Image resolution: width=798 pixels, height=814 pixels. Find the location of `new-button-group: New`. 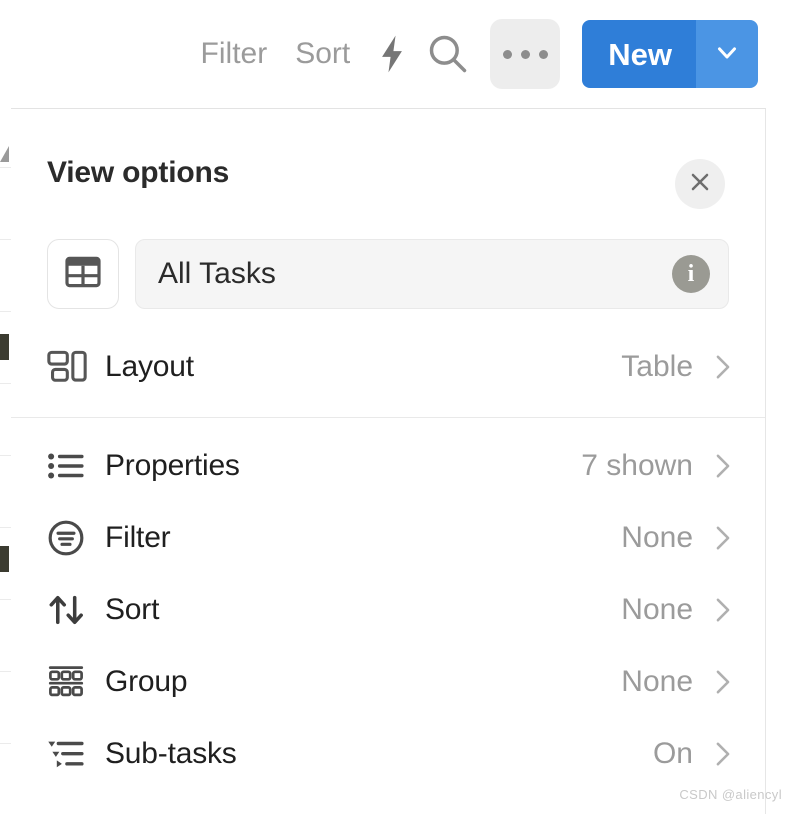

new-button-group: New is located at coordinates (670, 54).